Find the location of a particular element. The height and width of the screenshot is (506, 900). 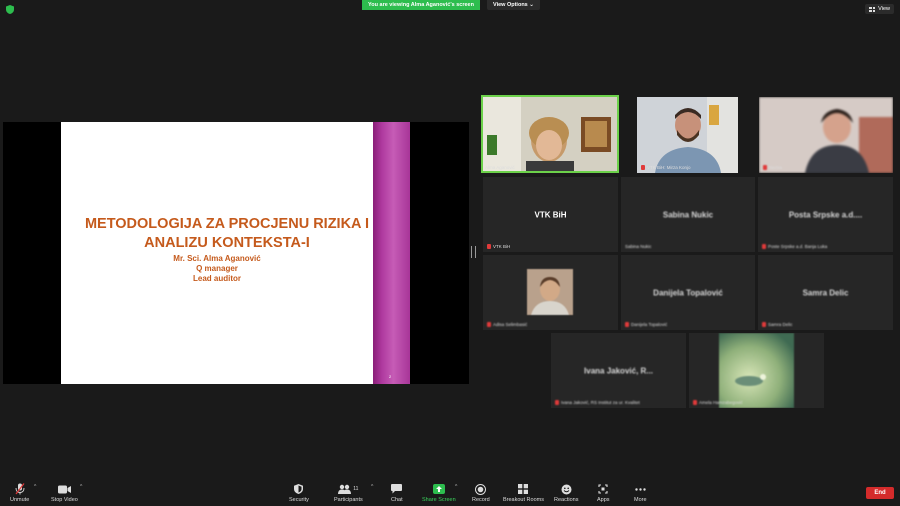

slide-page-number: 2 is located at coordinates (390, 376).